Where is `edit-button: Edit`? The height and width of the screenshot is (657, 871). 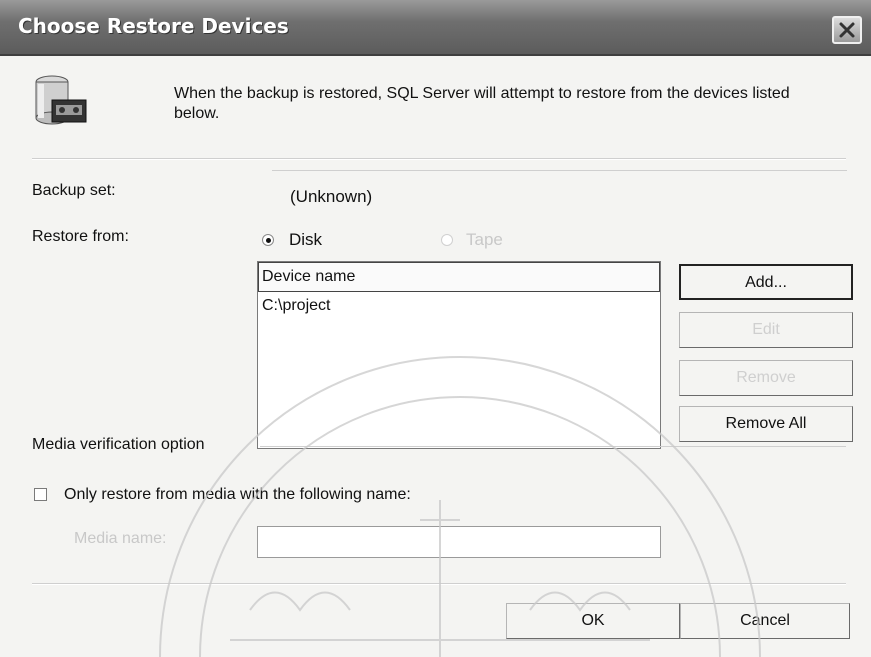
edit-button: Edit is located at coordinates (766, 330).